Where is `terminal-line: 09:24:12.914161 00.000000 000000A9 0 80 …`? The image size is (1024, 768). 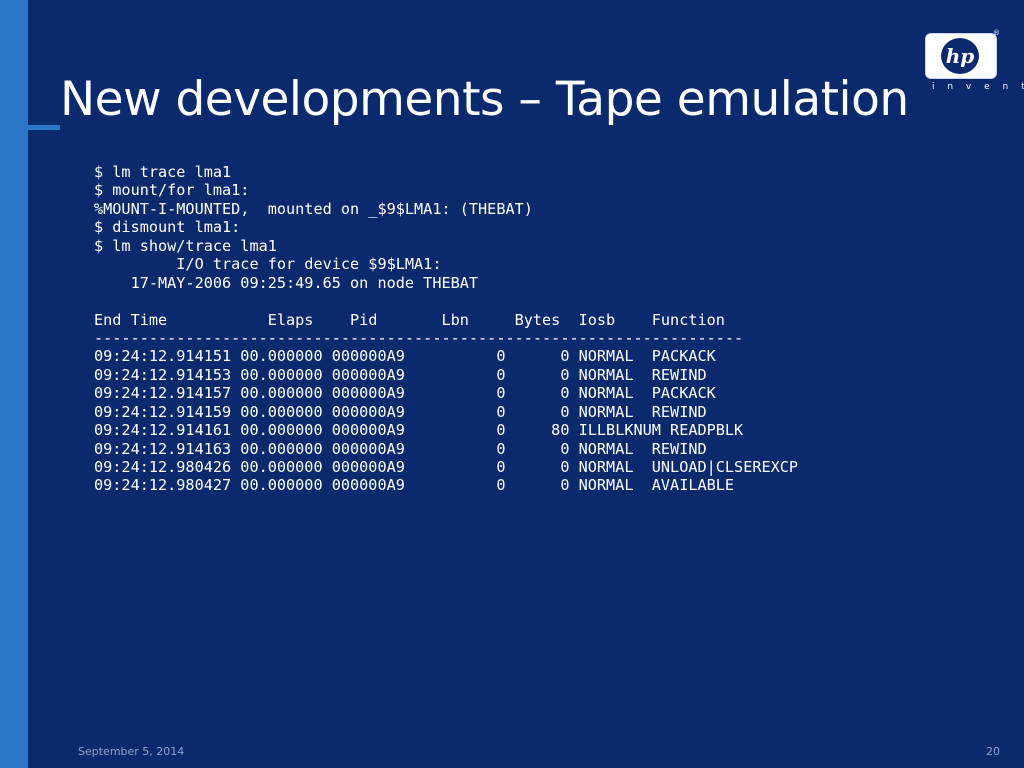 terminal-line: 09:24:12.914161 00.000000 000000A9 0 80 … is located at coordinates (419, 430).